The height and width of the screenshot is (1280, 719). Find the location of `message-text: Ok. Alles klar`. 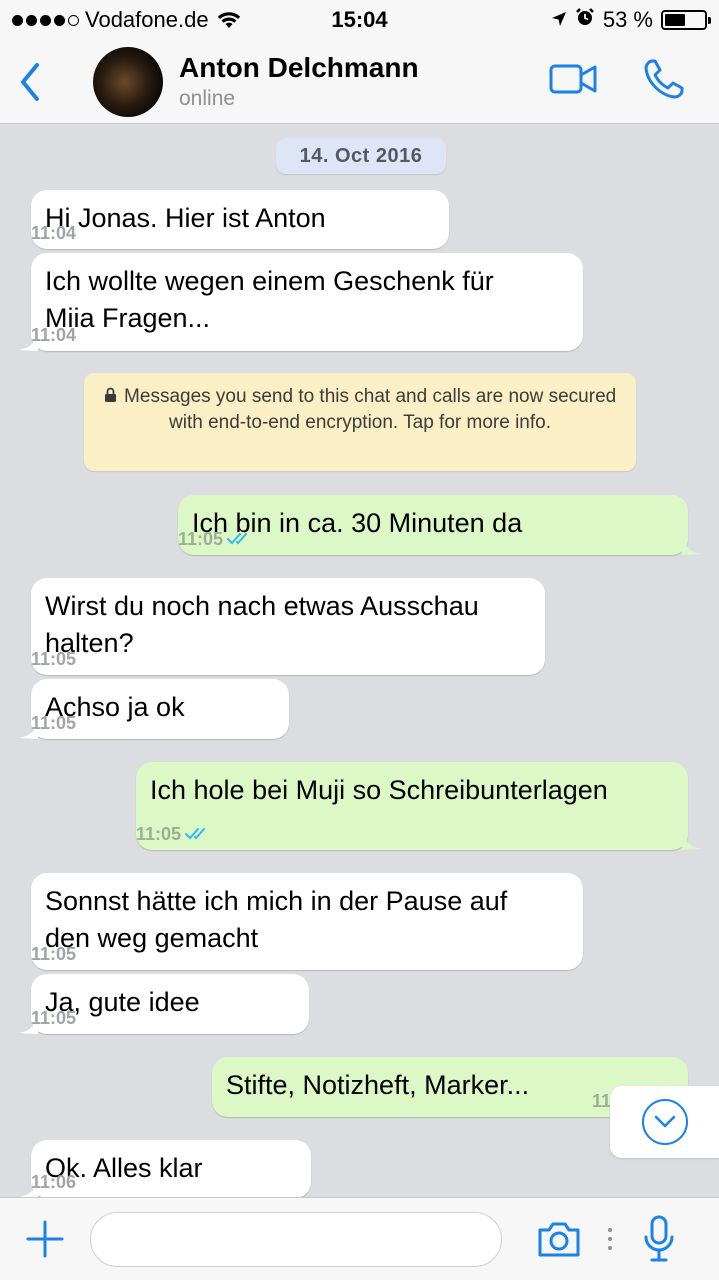

message-text: Ok. Alles klar is located at coordinates (124, 1168).